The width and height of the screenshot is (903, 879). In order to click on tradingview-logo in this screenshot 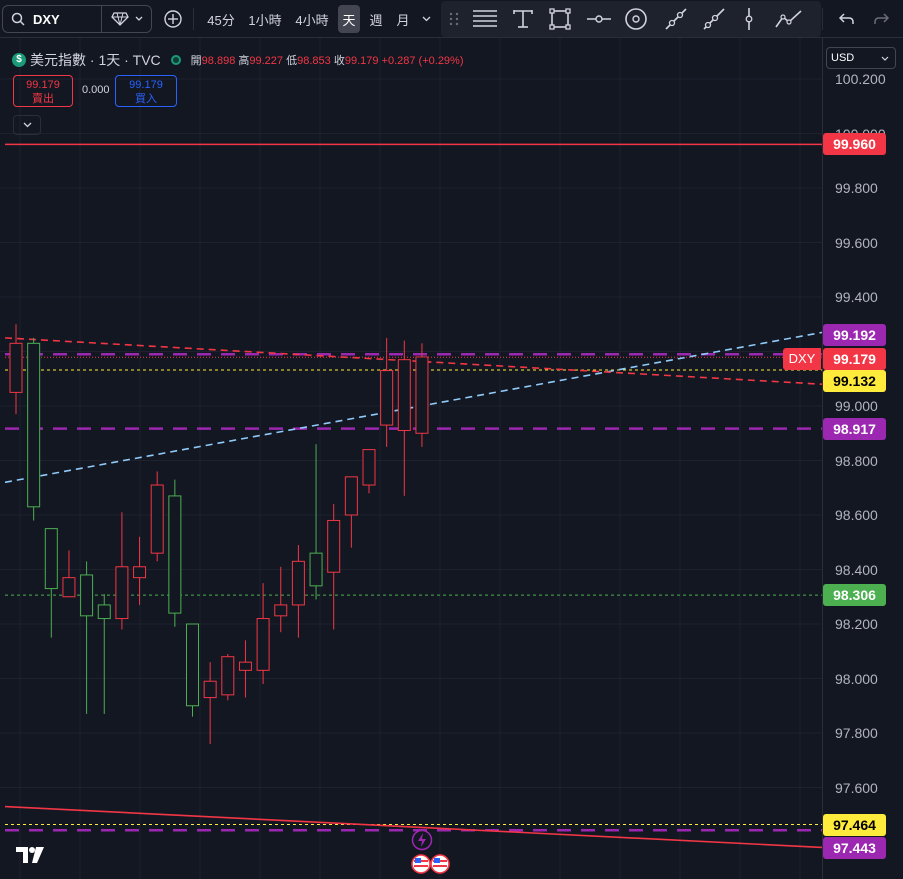, I will do `click(30, 855)`.